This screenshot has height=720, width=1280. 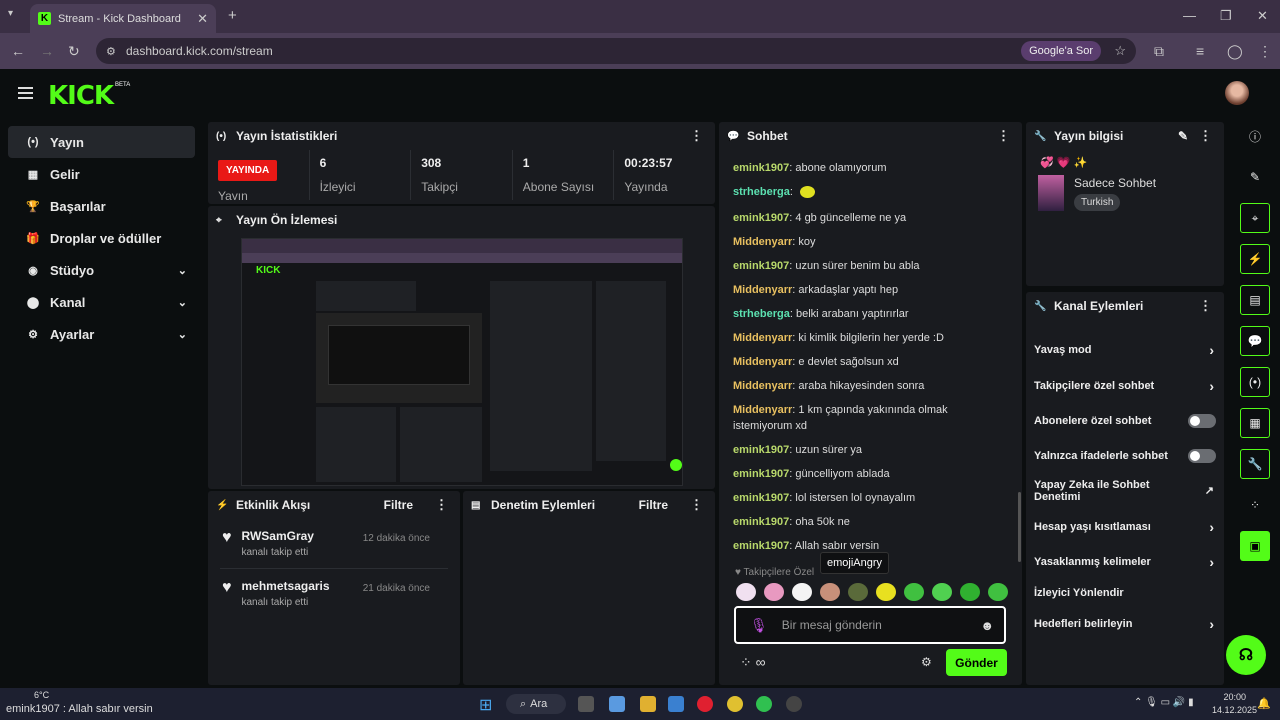 I want to click on hamburger-menu-icon, so click(x=25, y=93).